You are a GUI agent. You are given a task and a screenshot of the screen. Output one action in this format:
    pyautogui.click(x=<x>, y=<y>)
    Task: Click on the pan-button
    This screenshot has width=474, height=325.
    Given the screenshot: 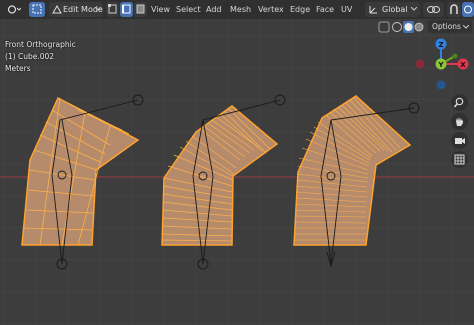 What is the action you would take?
    pyautogui.click(x=459, y=121)
    